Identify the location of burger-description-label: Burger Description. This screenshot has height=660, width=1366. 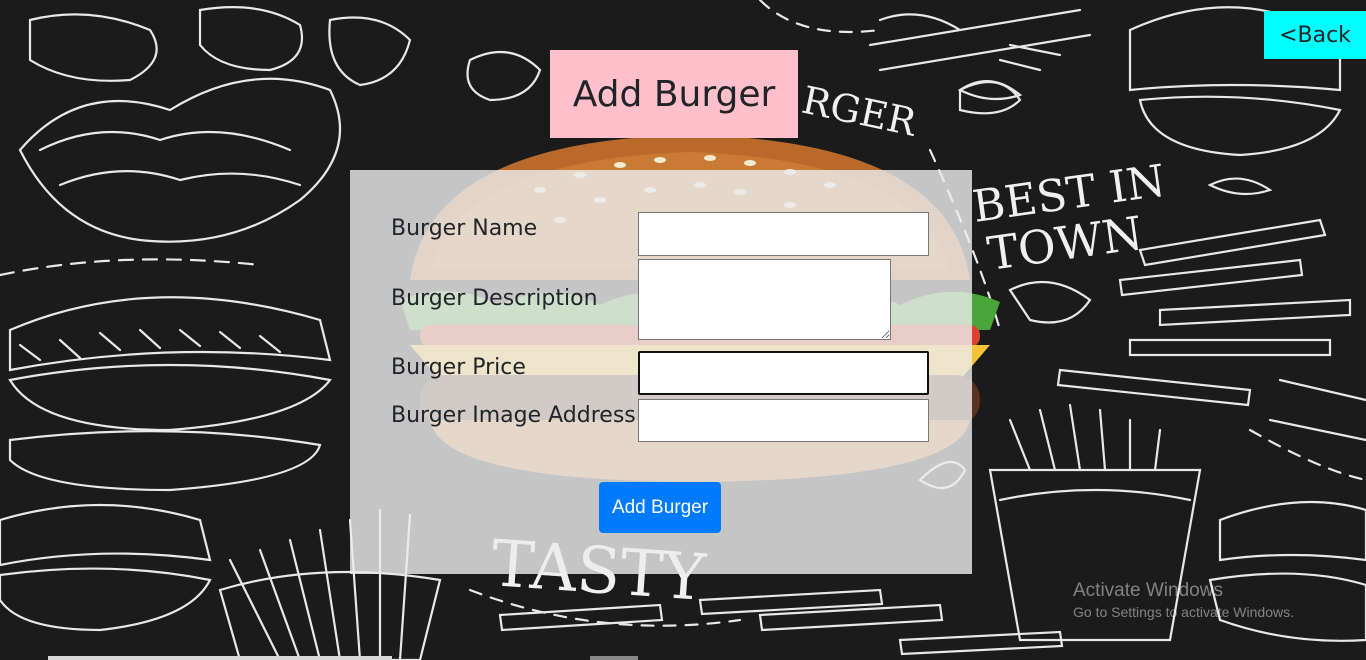
(494, 298).